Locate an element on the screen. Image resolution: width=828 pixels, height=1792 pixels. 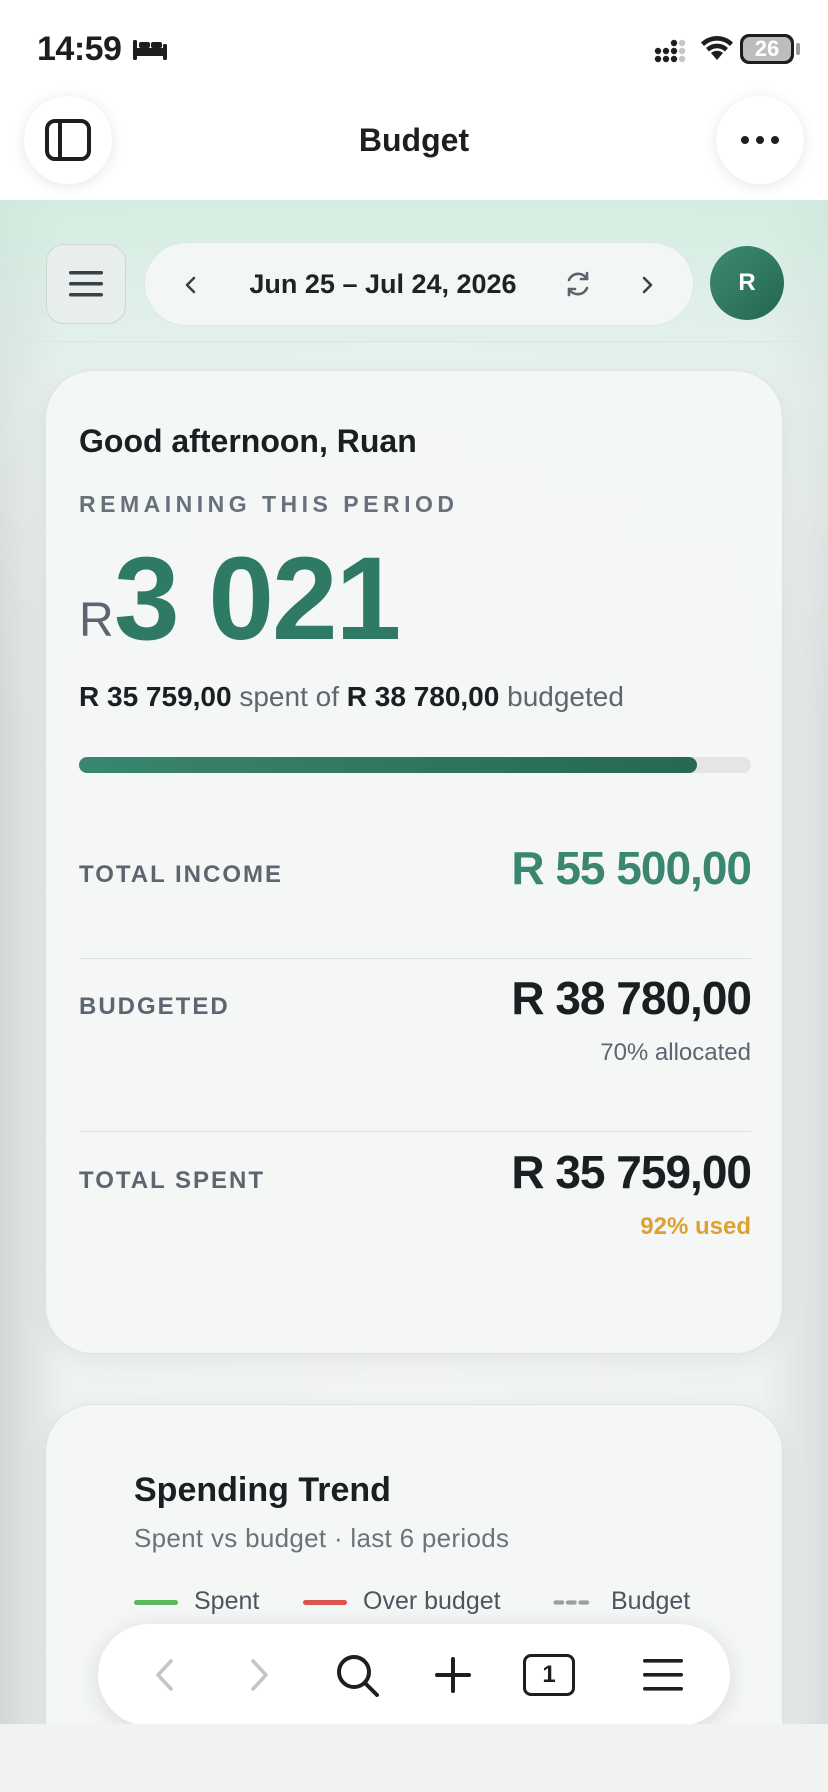
period-label: Jun 25 – Jul 24, 2026 is located at coordinates (383, 284).